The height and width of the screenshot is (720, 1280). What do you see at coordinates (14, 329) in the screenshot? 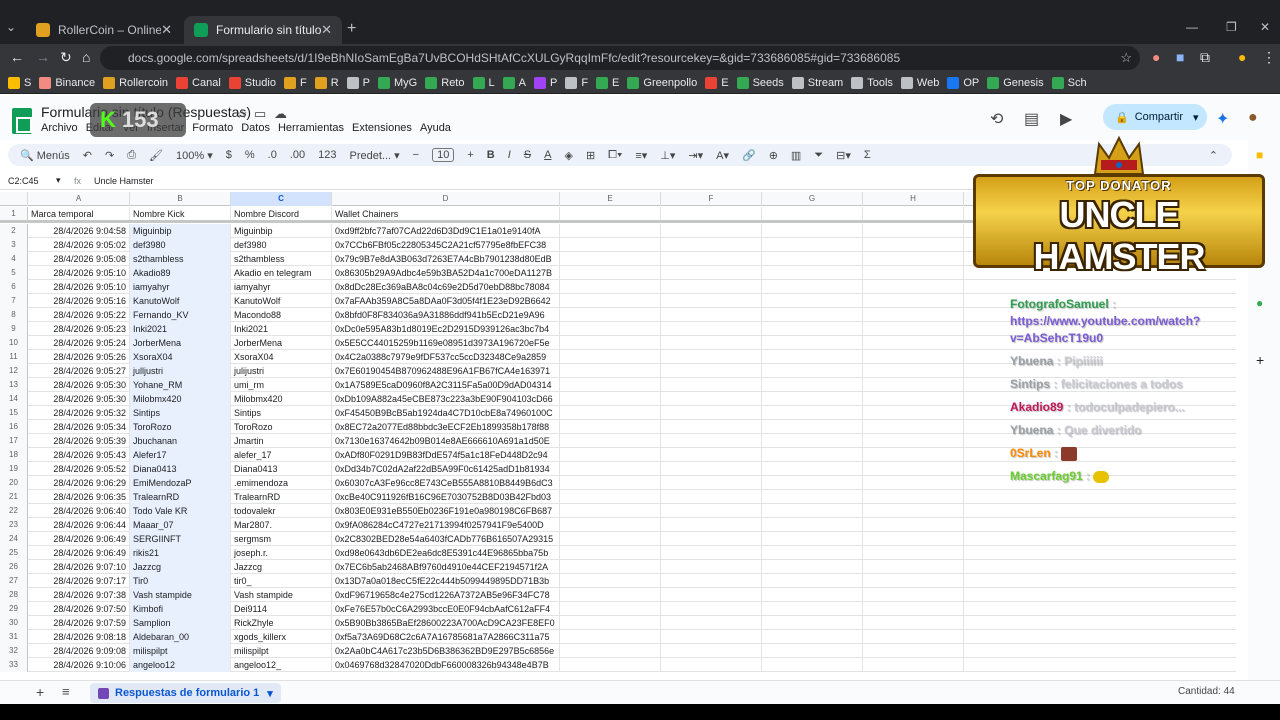
I see `row-number: 9` at bounding box center [14, 329].